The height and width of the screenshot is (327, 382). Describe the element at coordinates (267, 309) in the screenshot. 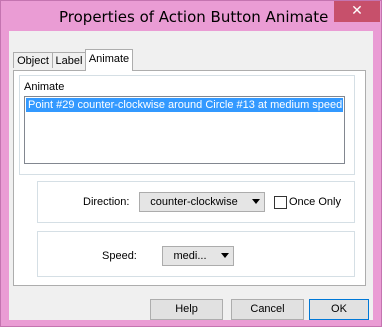

I see `cancel-button: Cancel` at that location.